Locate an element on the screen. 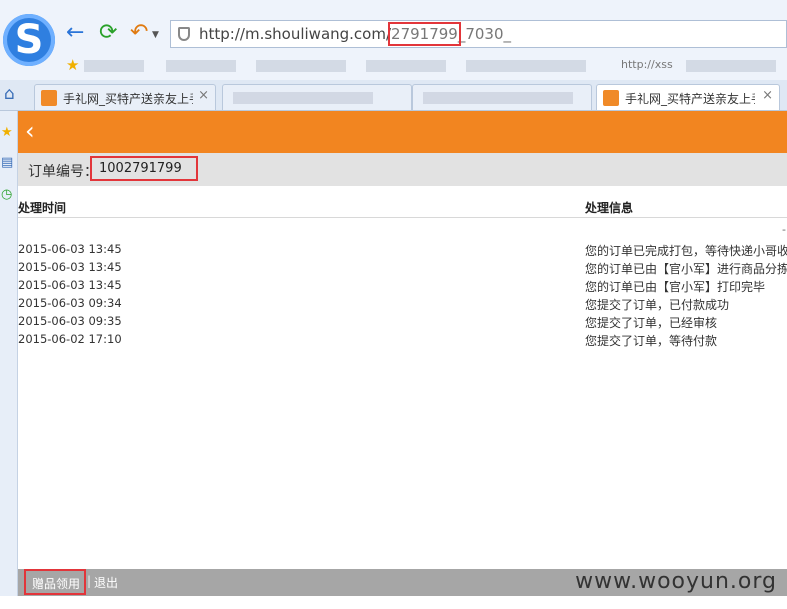 This screenshot has height=609, width=787. url-highlight: 2791799 is located at coordinates (424, 34).